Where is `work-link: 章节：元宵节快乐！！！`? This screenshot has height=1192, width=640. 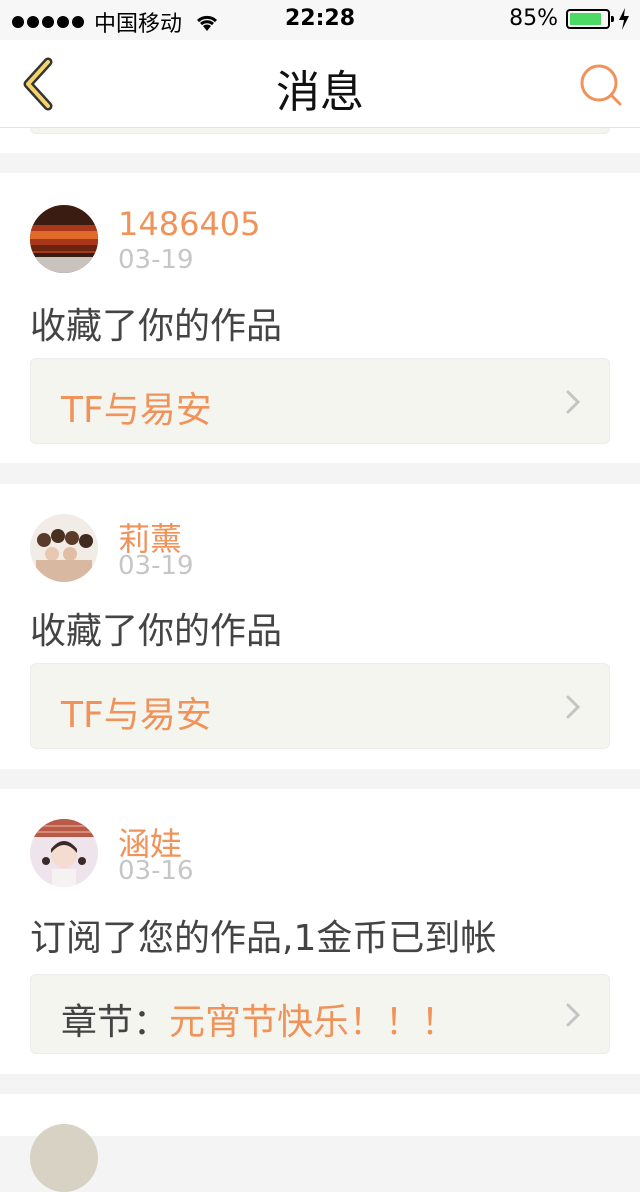 work-link: 章节：元宵节快乐！！！ is located at coordinates (320, 1014).